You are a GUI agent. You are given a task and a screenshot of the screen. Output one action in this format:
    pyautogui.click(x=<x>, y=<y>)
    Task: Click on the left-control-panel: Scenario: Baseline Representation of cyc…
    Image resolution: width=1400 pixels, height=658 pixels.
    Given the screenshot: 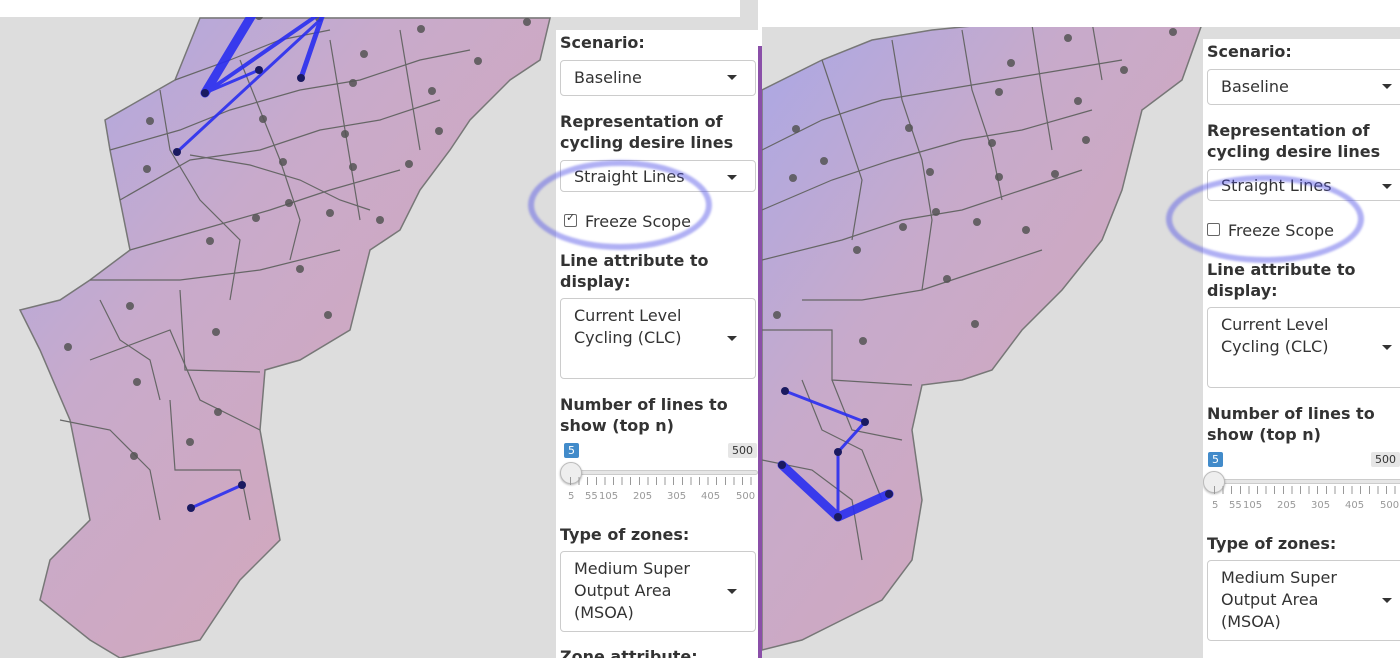 What is the action you would take?
    pyautogui.click(x=657, y=344)
    